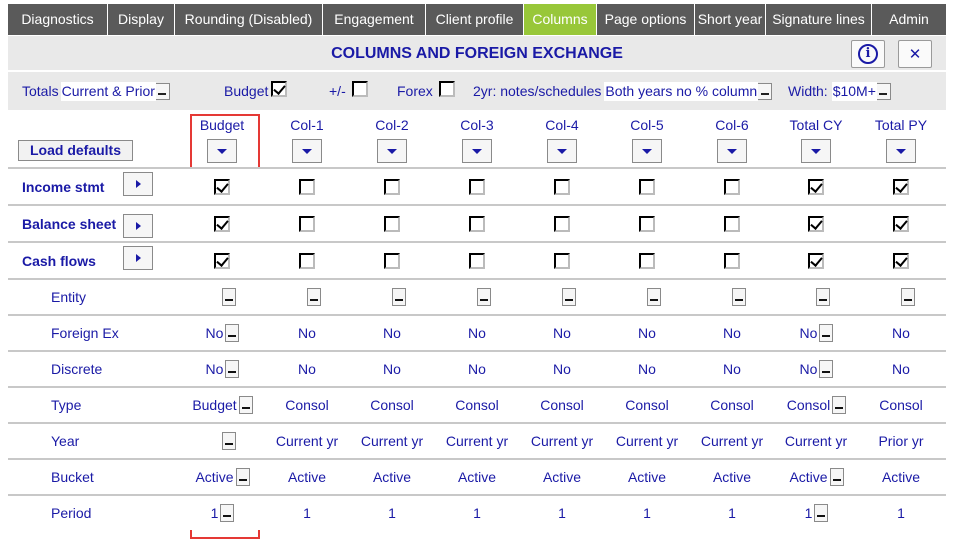 The width and height of the screenshot is (955, 541). What do you see at coordinates (359, 89) in the screenshot?
I see `plusminus-option-checkbox` at bounding box center [359, 89].